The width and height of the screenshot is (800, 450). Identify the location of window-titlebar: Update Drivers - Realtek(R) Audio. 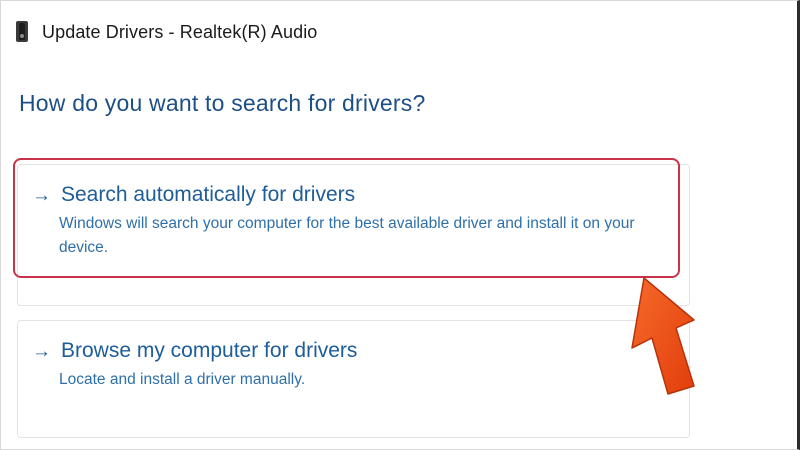
(166, 32).